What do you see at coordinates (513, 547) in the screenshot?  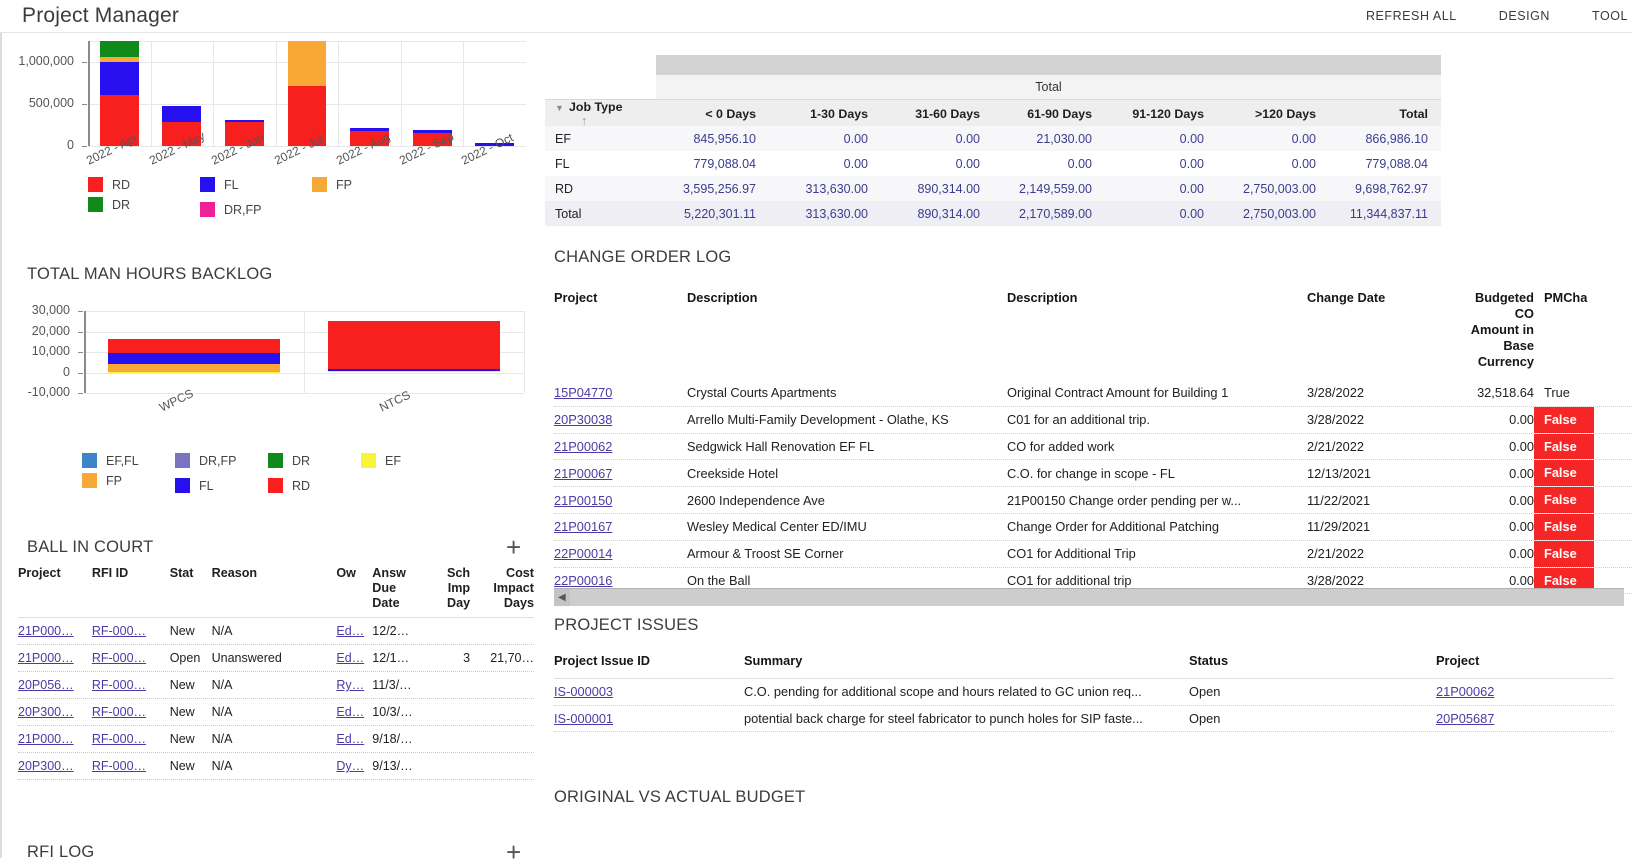 I see `add-ball-in-court-button: +` at bounding box center [513, 547].